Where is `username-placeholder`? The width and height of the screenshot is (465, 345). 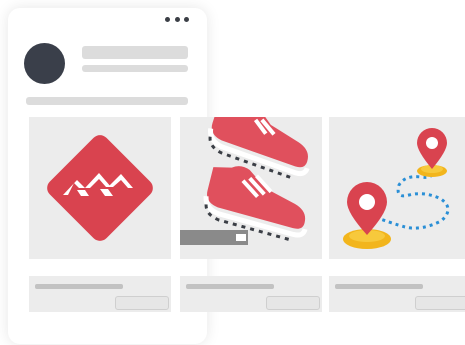
username-placeholder is located at coordinates (135, 52).